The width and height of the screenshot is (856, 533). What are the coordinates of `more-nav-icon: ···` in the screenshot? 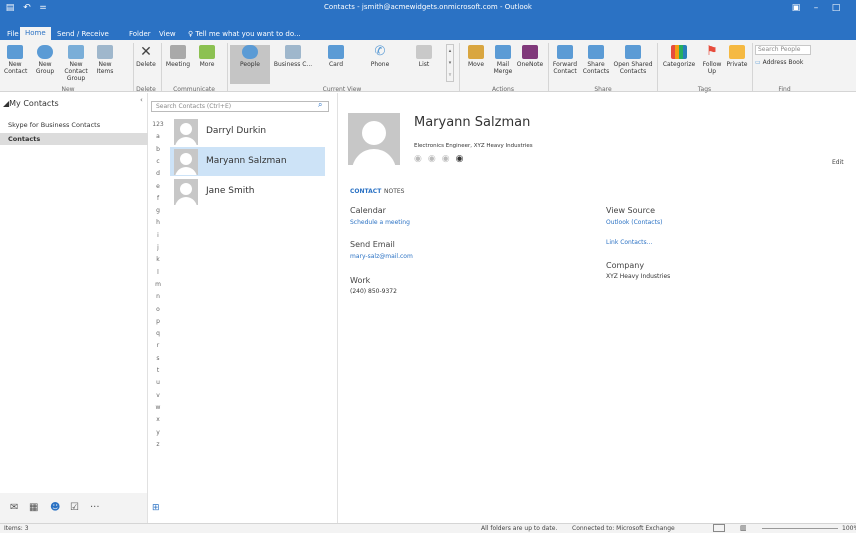 It's located at (95, 507).